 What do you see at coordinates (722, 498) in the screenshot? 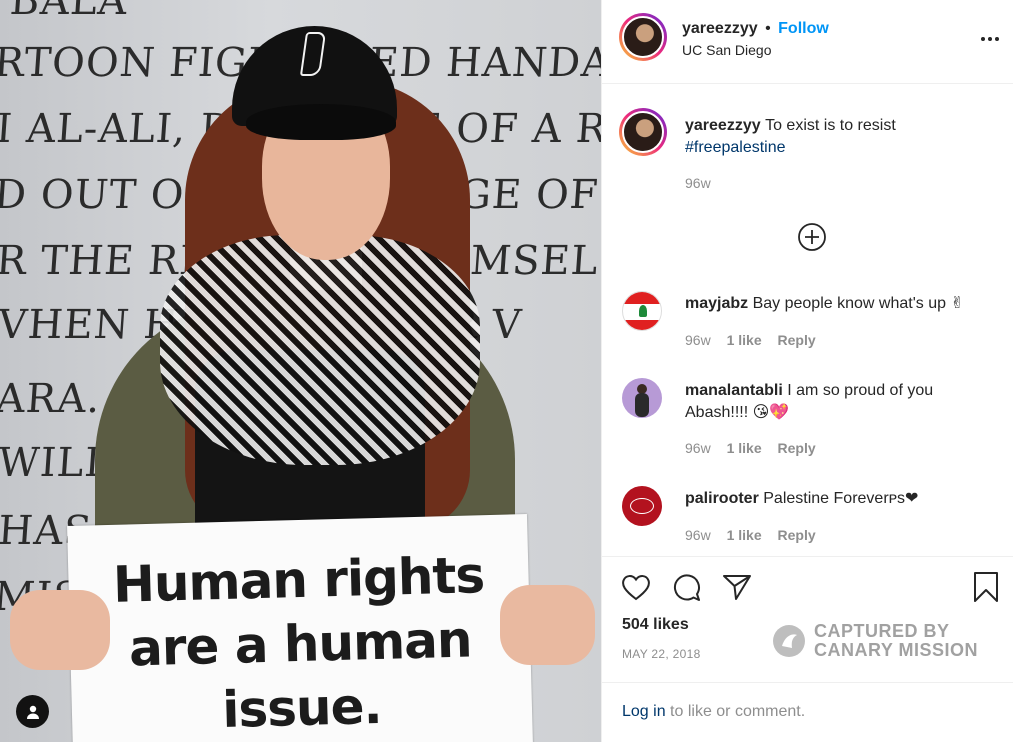
I see `comment-username: palirooter` at bounding box center [722, 498].